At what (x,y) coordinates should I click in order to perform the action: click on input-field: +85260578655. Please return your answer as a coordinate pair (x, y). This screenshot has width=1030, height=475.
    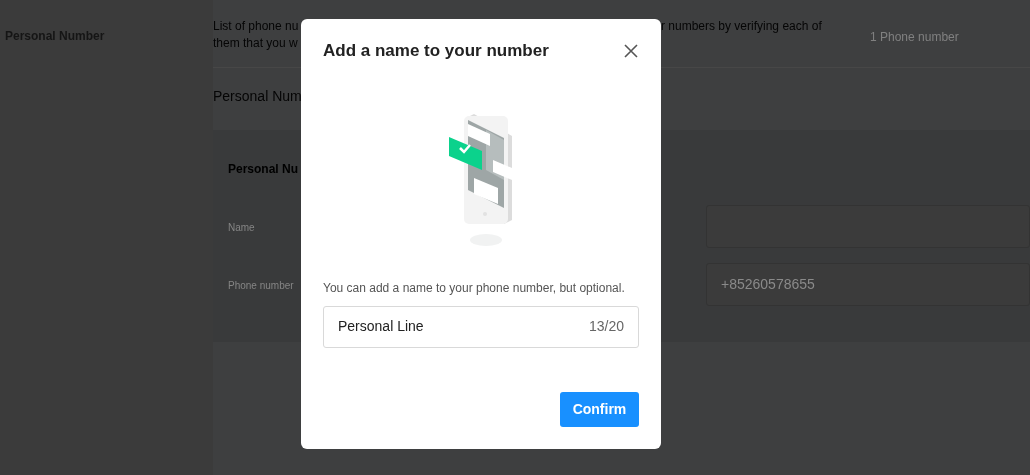
    Looking at the image, I should click on (868, 284).